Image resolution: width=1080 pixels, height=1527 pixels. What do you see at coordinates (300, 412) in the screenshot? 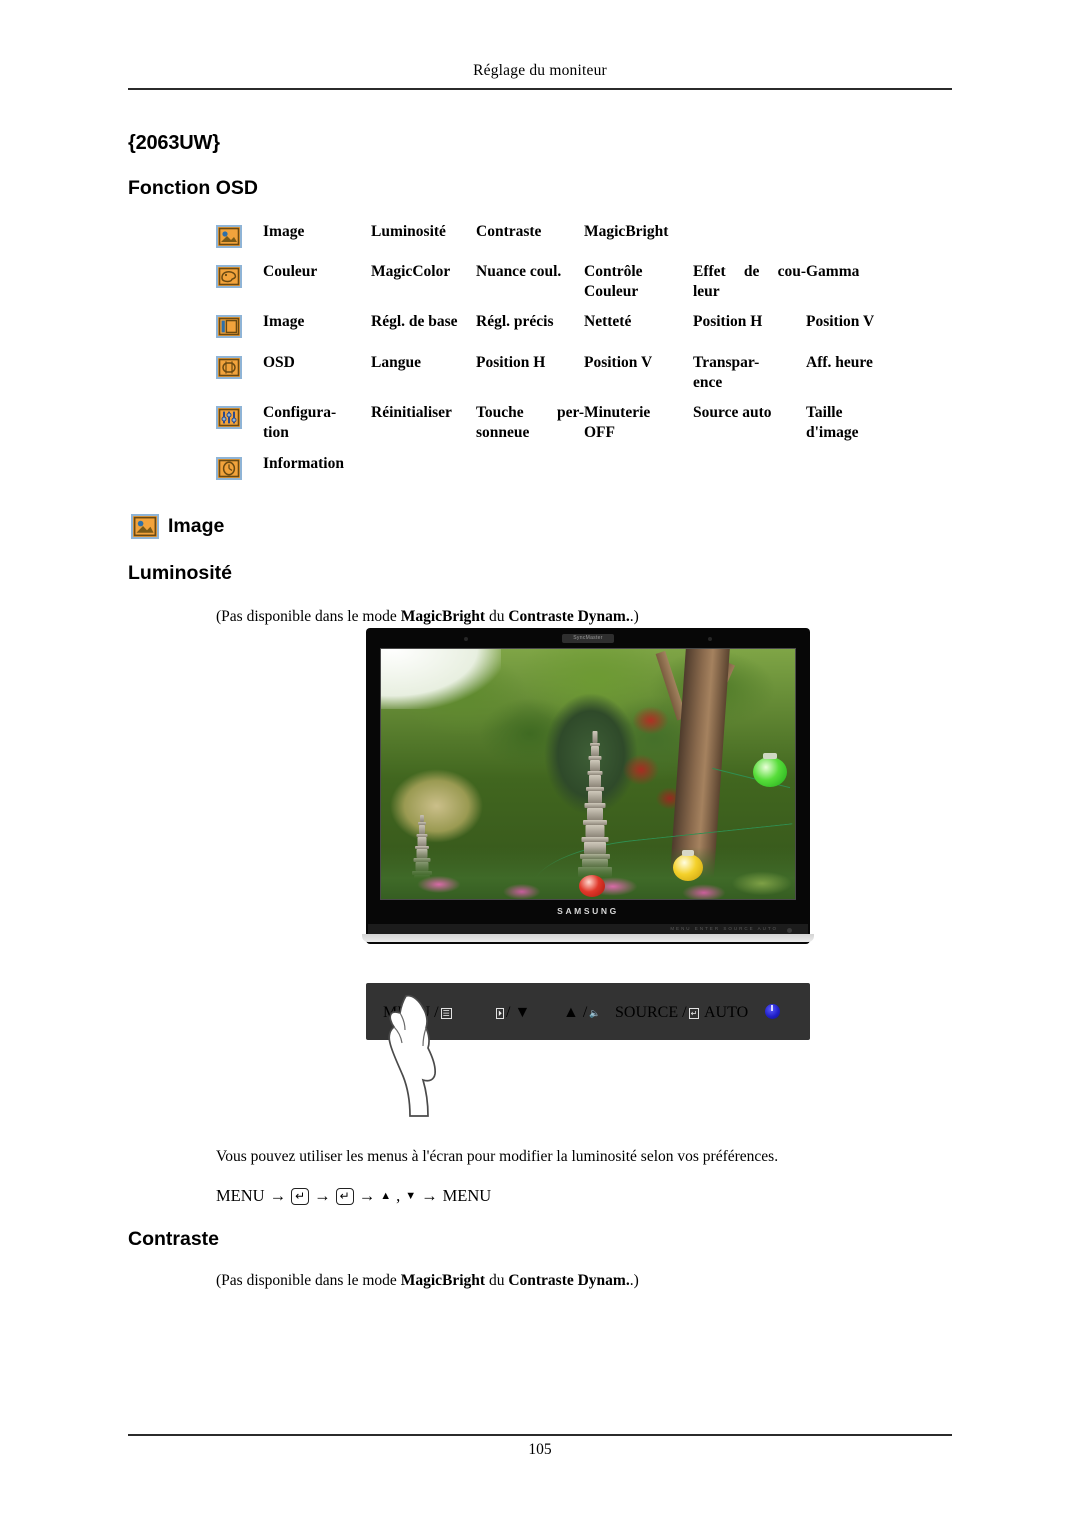
I see `table-cell-line: Configura-` at bounding box center [300, 412].